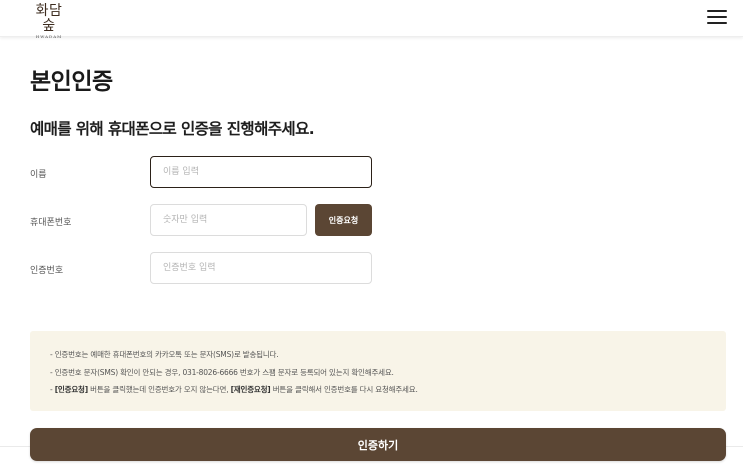 This screenshot has width=743, height=473. I want to click on notice-text: 버튼을 클릭해서 인증번호를 다시 요청해주세요., so click(344, 389).